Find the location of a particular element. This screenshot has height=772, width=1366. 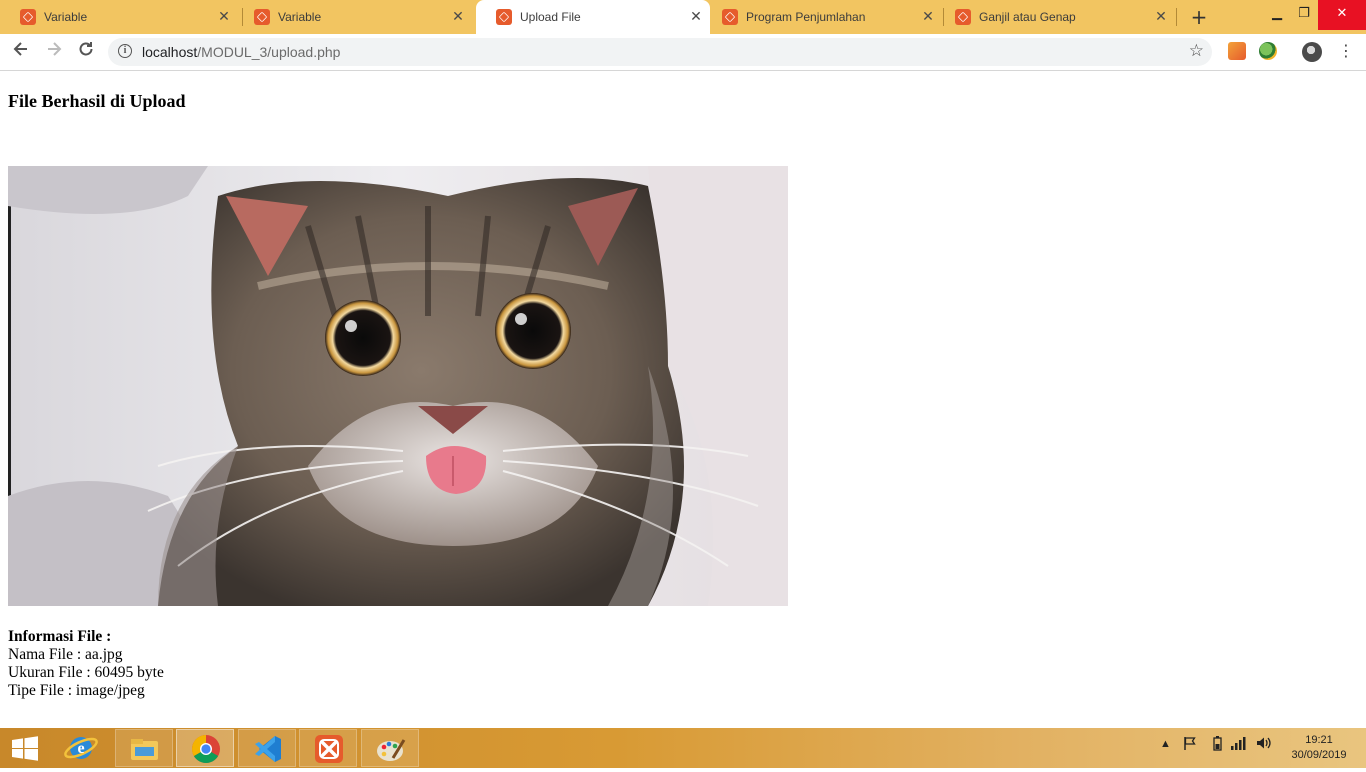

close-window-button: ✕ is located at coordinates (1342, 15).